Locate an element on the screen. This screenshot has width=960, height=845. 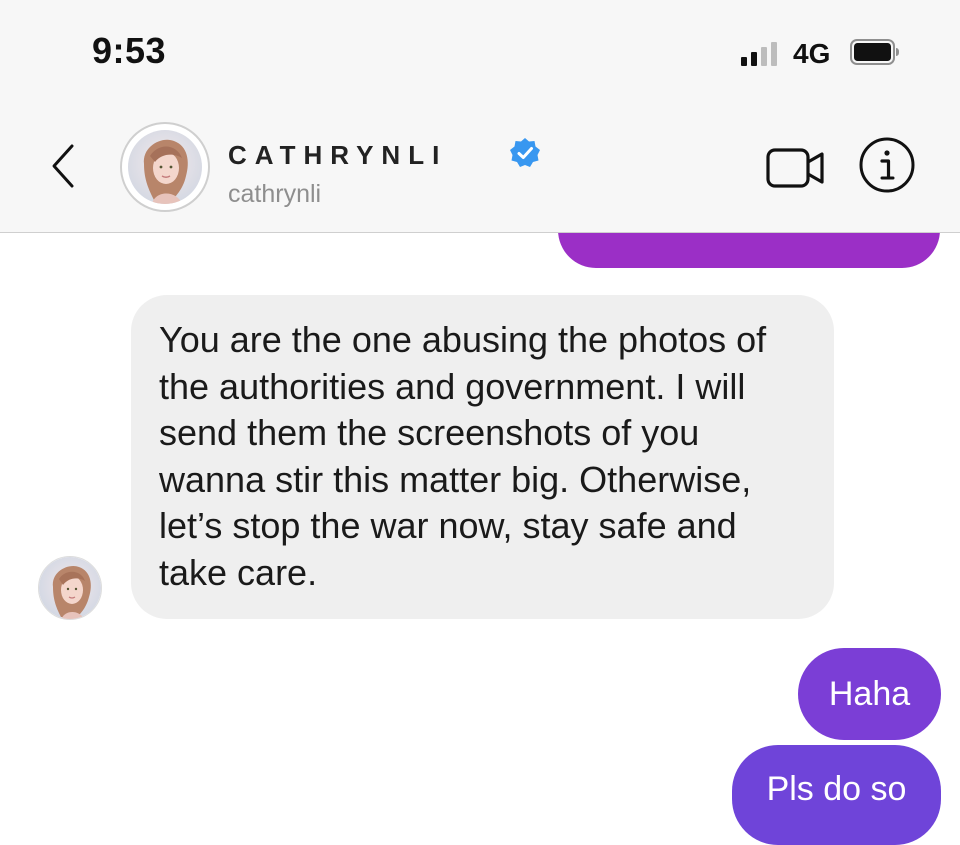
chevron-left-icon is located at coordinates (63, 166).